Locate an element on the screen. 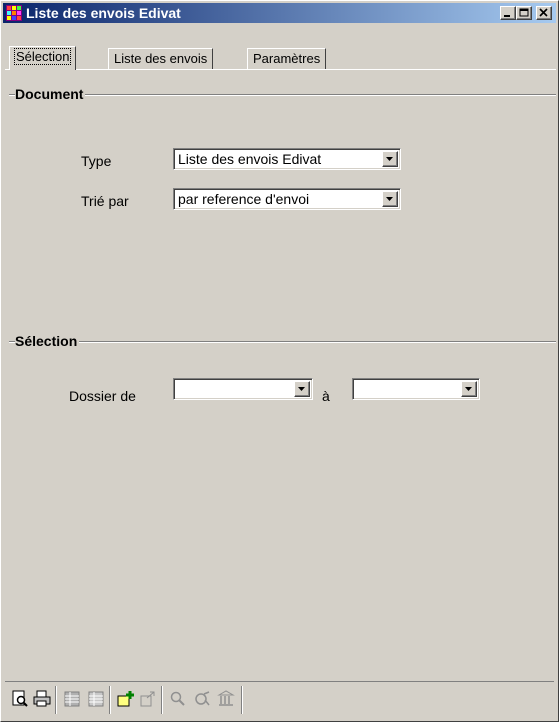 The height and width of the screenshot is (722, 559). print-button is located at coordinates (42, 699).